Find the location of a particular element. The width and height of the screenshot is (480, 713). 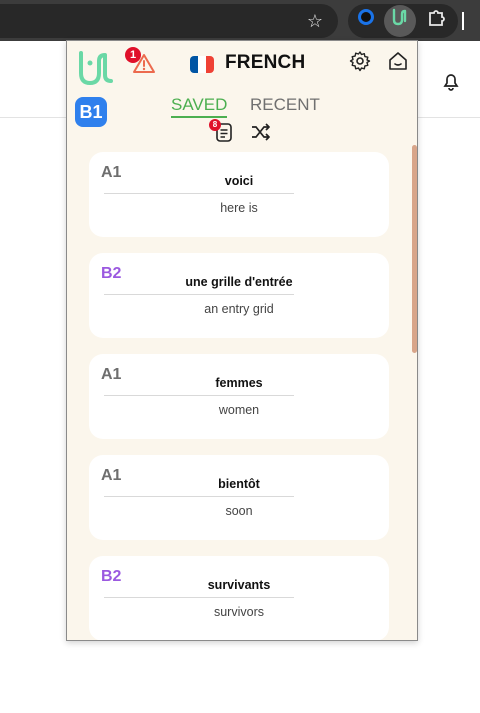

gear-icon is located at coordinates (360, 61).